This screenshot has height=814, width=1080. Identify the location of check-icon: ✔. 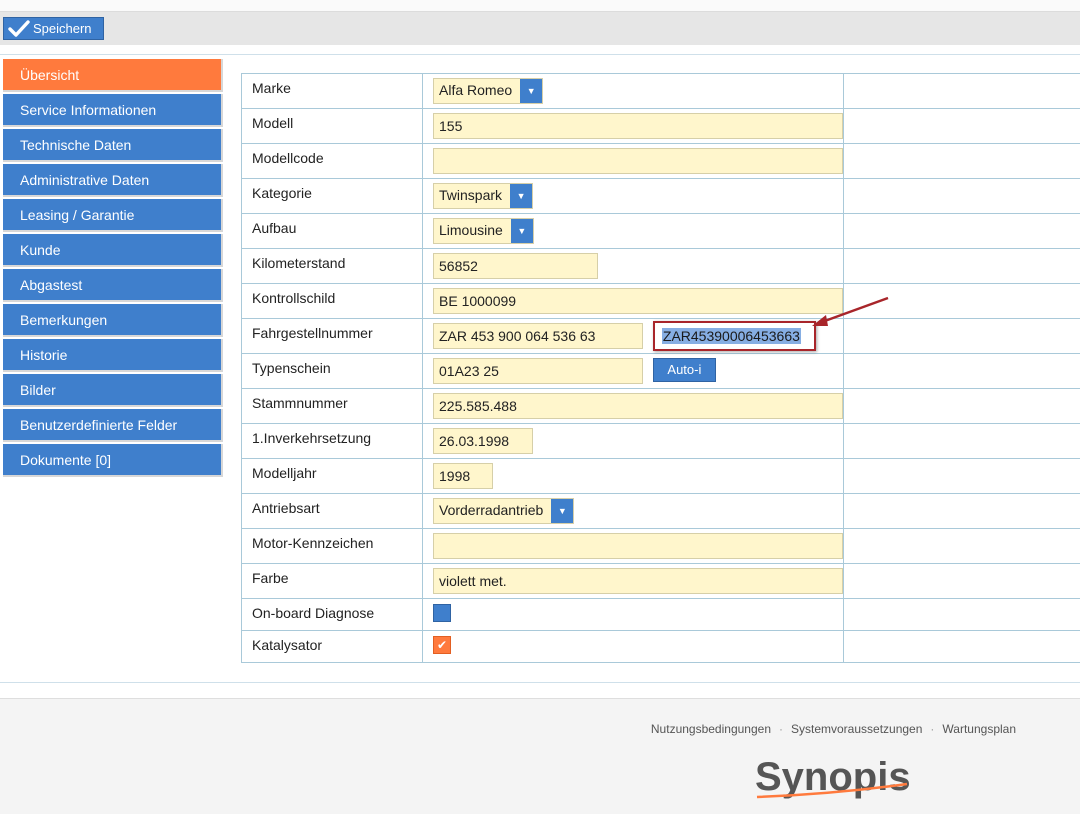
(442, 645).